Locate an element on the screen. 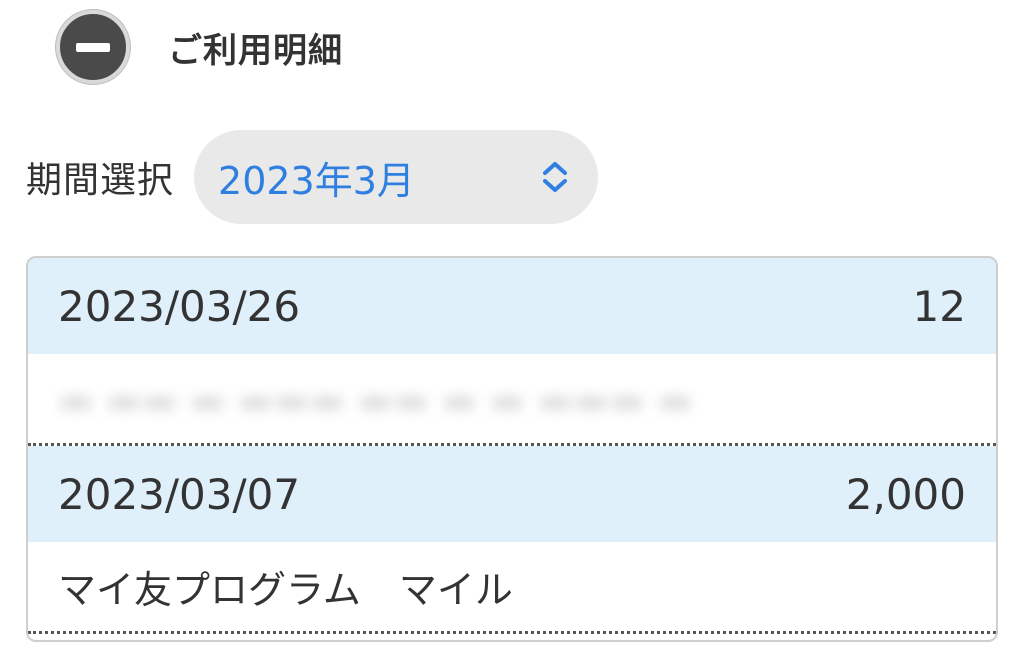 The width and height of the screenshot is (1024, 668). period-selected-value: 2023年3月 is located at coordinates (316, 180).